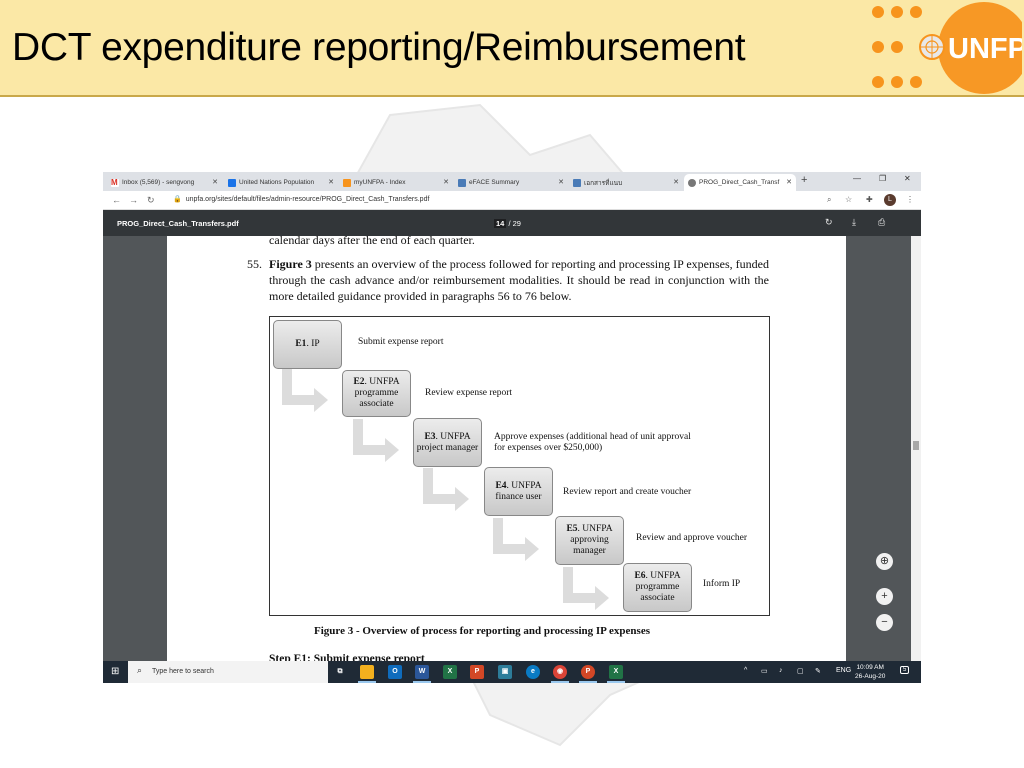 The width and height of the screenshot is (1024, 768). Describe the element at coordinates (870, 676) in the screenshot. I see `clock-date: 26-Aug-20` at that location.